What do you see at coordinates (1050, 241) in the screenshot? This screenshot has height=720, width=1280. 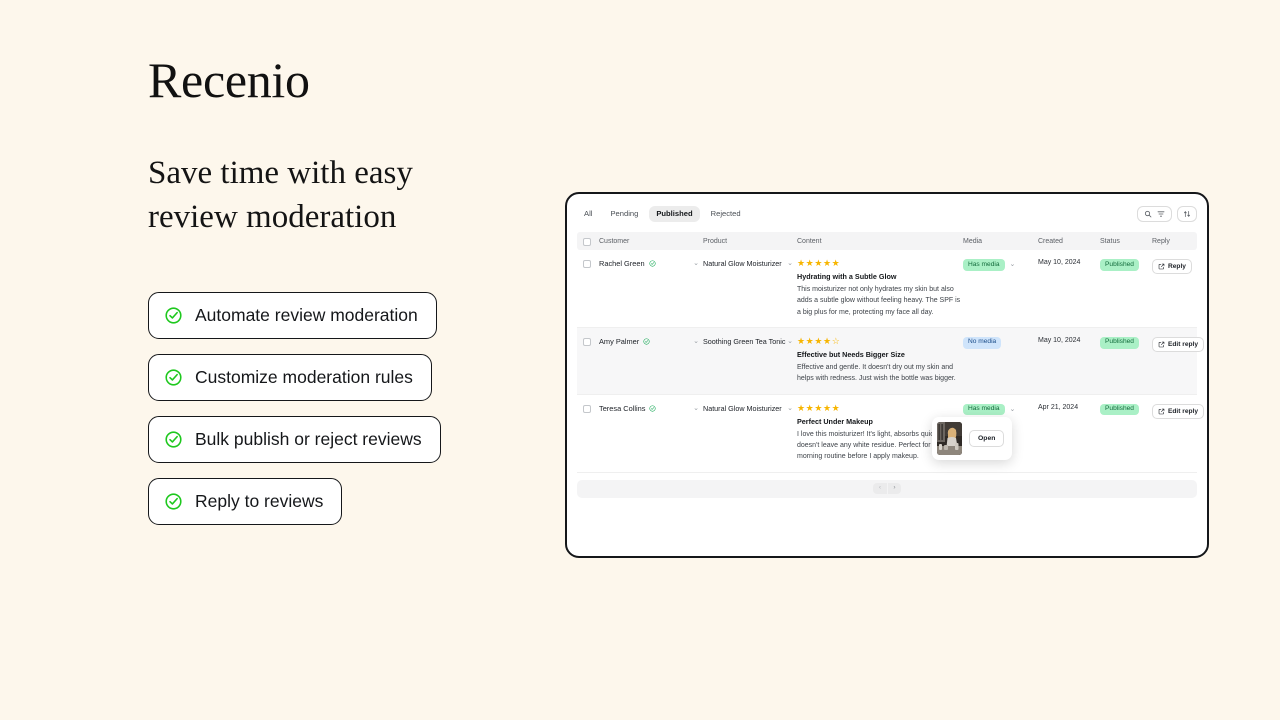 I see `column-header-created: Created` at bounding box center [1050, 241].